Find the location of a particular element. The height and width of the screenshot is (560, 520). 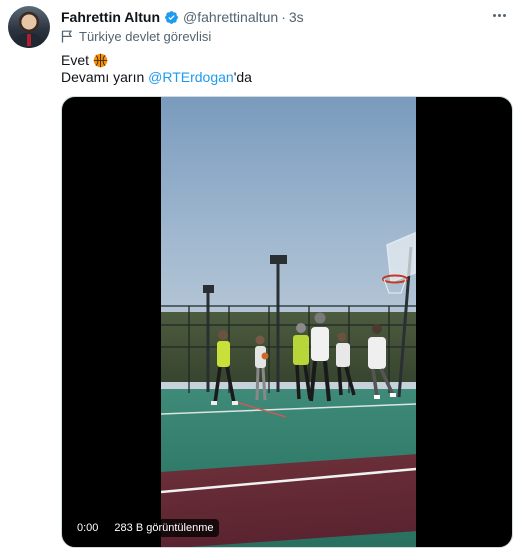

more-icon is located at coordinates (499, 15).